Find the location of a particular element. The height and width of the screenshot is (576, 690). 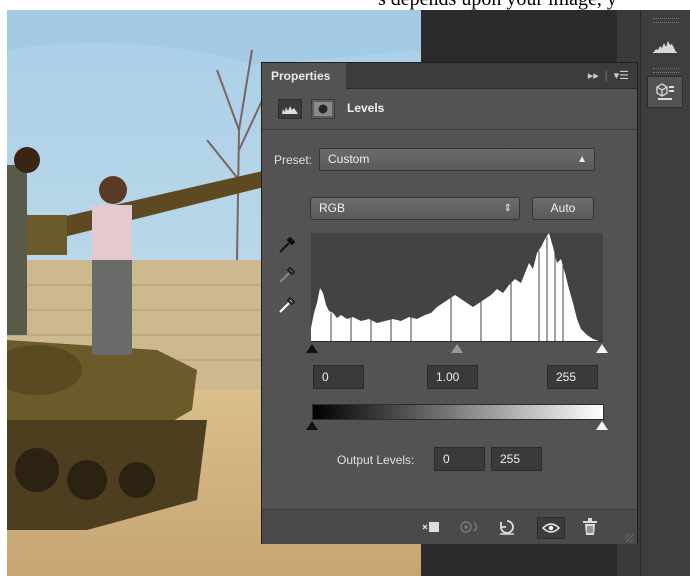

gamma-input-slider is located at coordinates (457, 348).